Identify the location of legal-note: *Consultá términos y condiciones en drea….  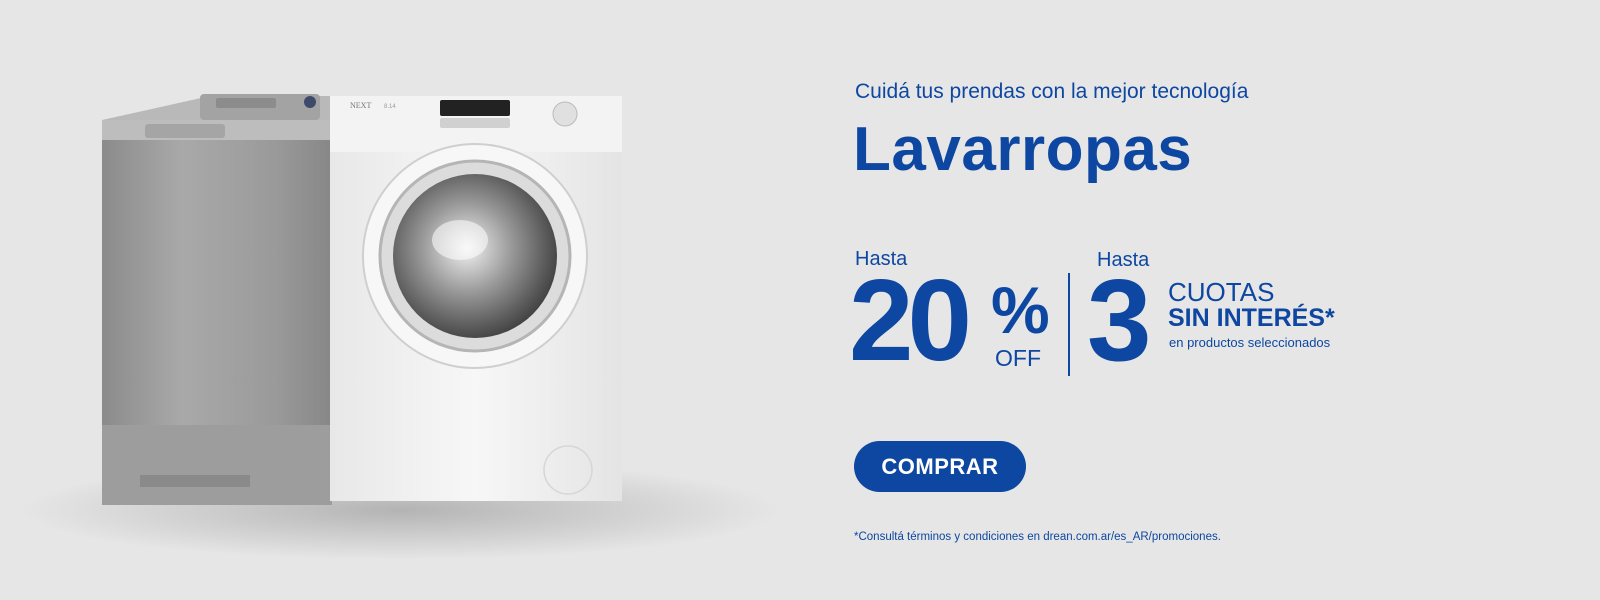
(1037, 537).